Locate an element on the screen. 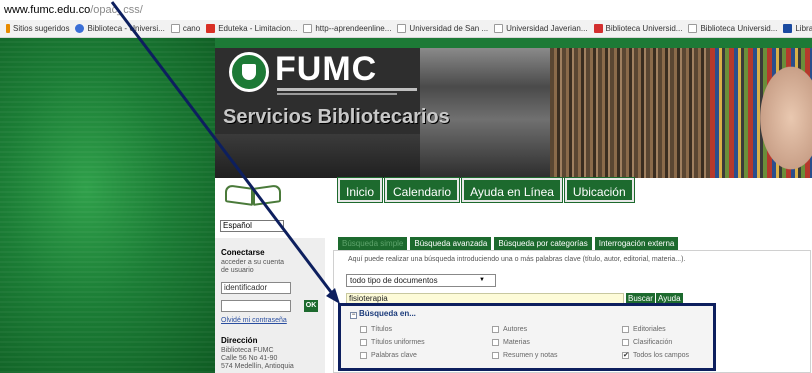 This screenshot has width=812, height=373. option-materias: Materias is located at coordinates (511, 342).